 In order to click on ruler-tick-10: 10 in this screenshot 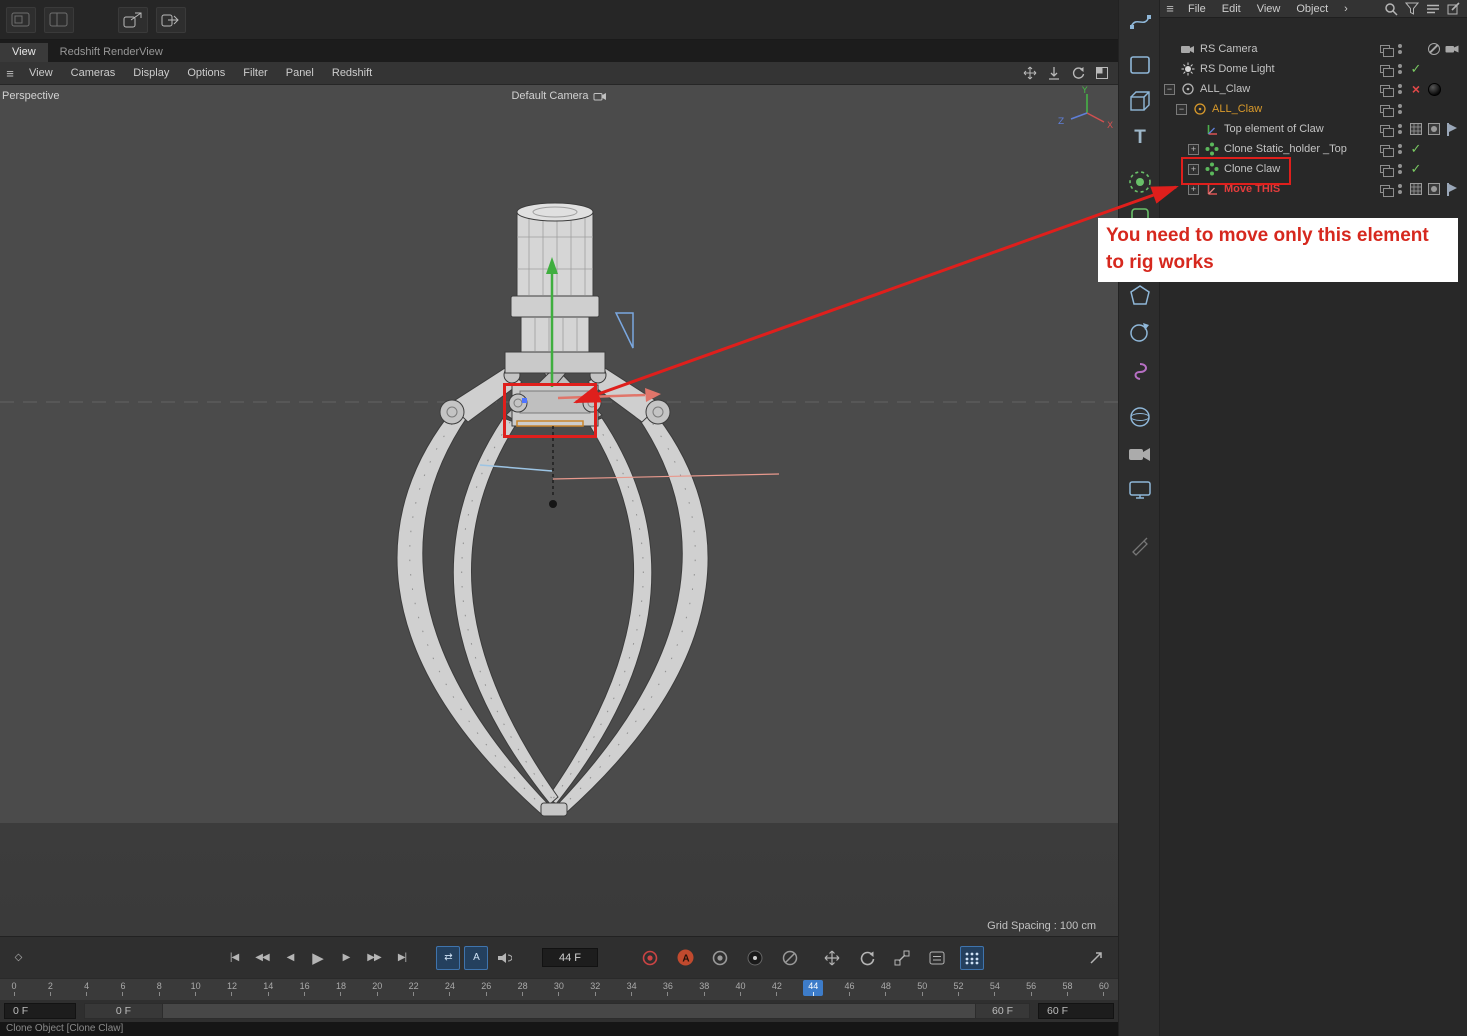, I will do `click(196, 988)`.